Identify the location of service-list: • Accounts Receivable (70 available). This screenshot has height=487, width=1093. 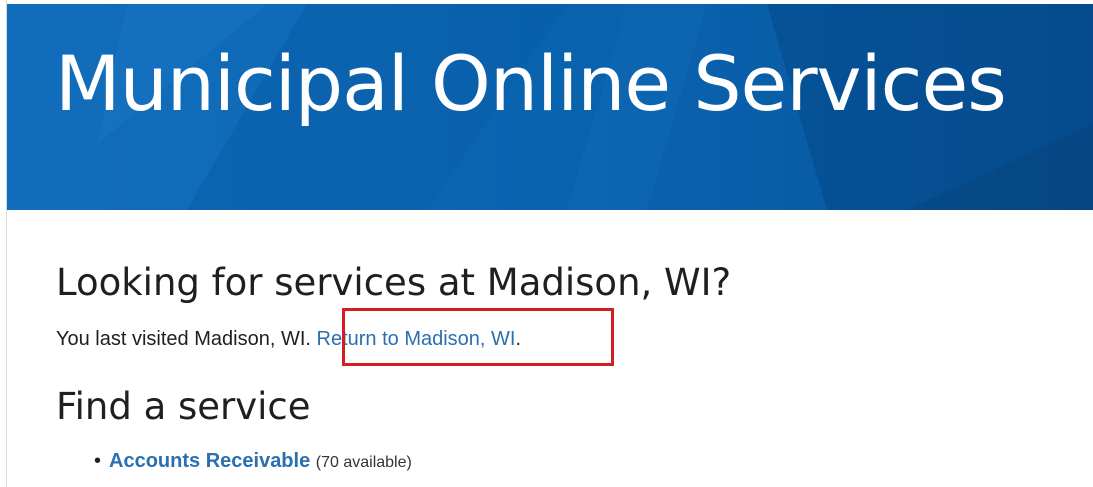
(253, 461).